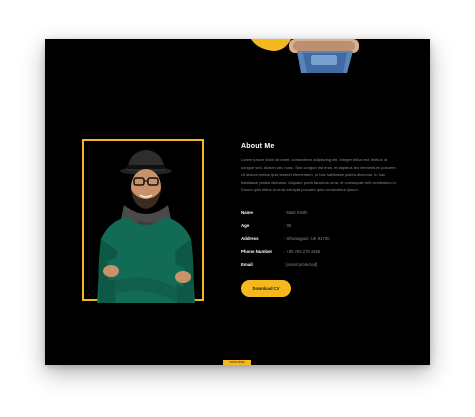 The height and width of the screenshot is (417, 475). I want to click on info-label: Email, so click(247, 264).